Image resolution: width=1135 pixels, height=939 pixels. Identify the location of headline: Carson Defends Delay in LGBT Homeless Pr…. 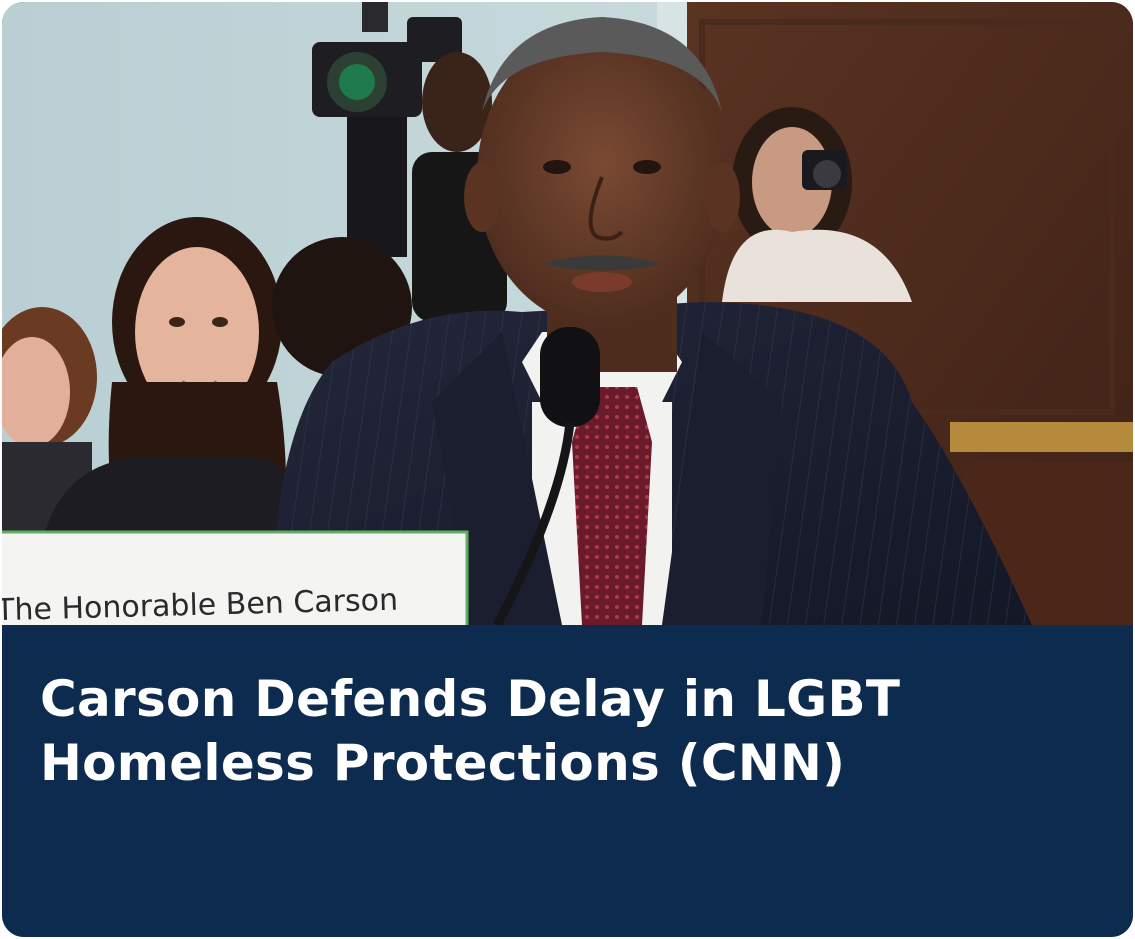
(550, 731).